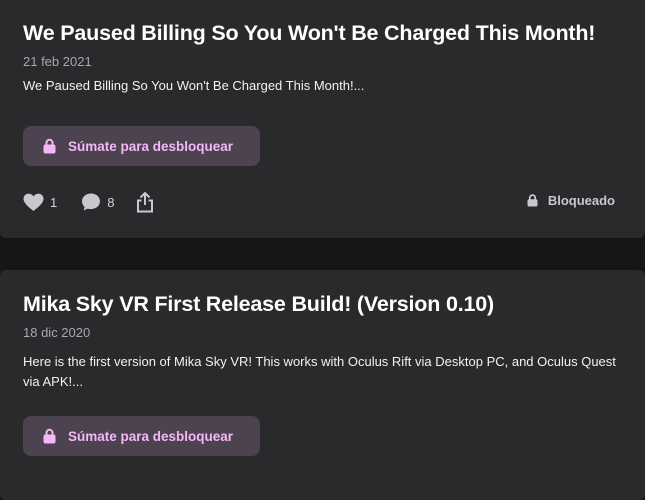  Describe the element at coordinates (57, 332) in the screenshot. I see `post-date: 18 dic 2020` at that location.